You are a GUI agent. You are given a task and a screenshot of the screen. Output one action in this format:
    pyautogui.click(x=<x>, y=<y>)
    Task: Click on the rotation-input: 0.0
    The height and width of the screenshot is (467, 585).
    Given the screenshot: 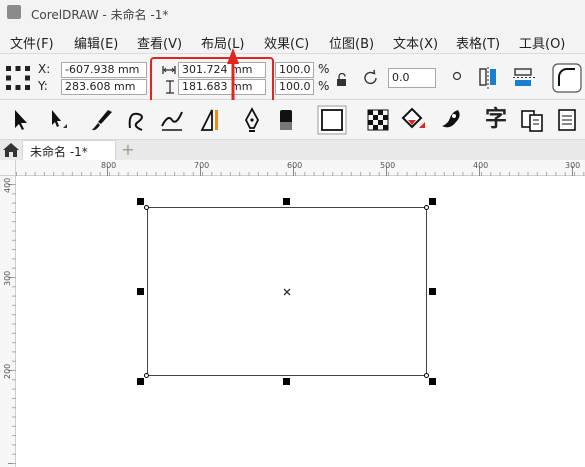 What is the action you would take?
    pyautogui.click(x=412, y=78)
    